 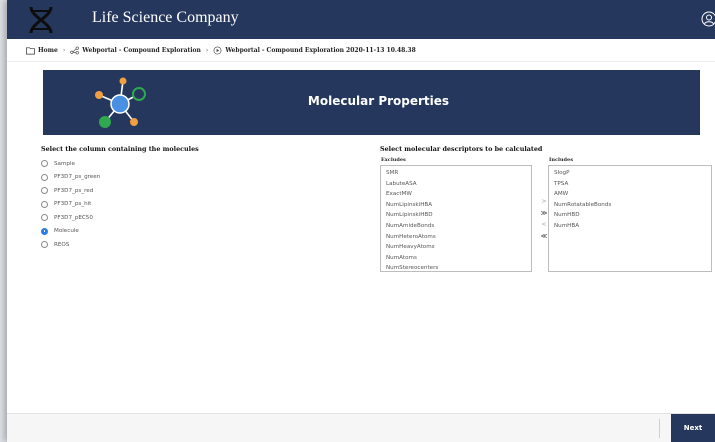 I want to click on radio-label: Sample, so click(x=64, y=163).